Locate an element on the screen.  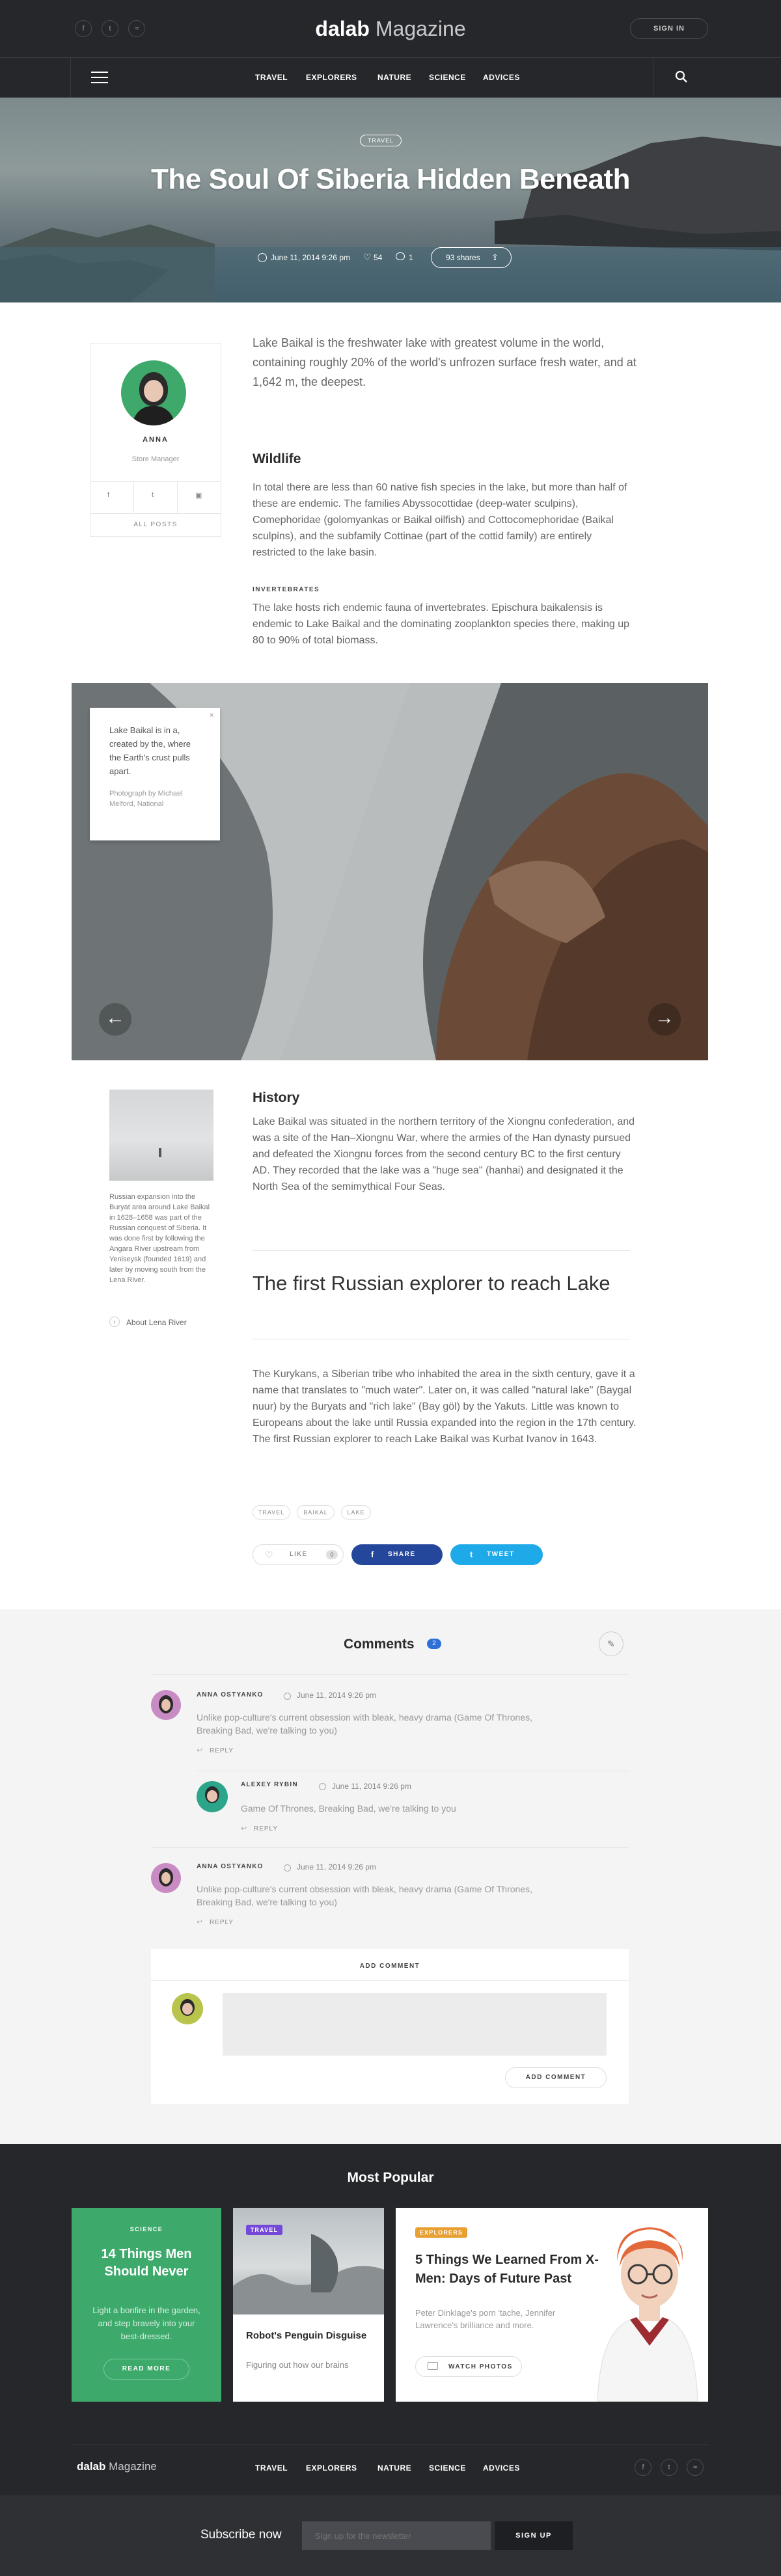
subscribe-label: Subscribe now is located at coordinates (241, 2535).